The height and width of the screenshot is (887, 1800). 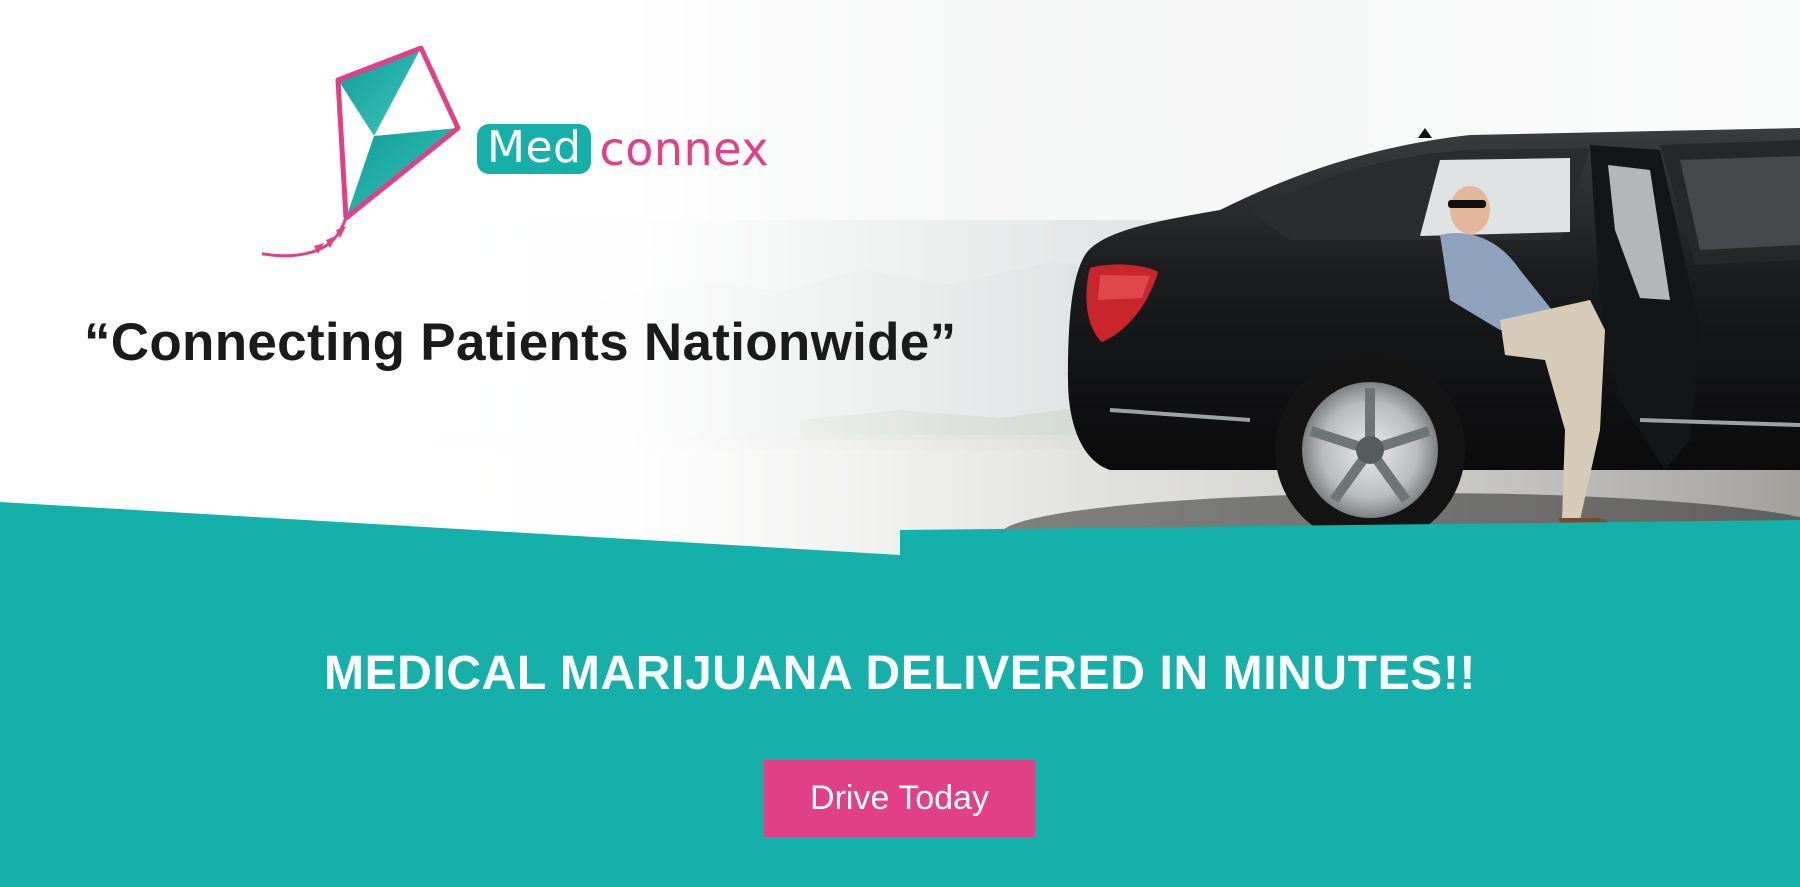 I want to click on brand-name-connex: connex, so click(x=684, y=149).